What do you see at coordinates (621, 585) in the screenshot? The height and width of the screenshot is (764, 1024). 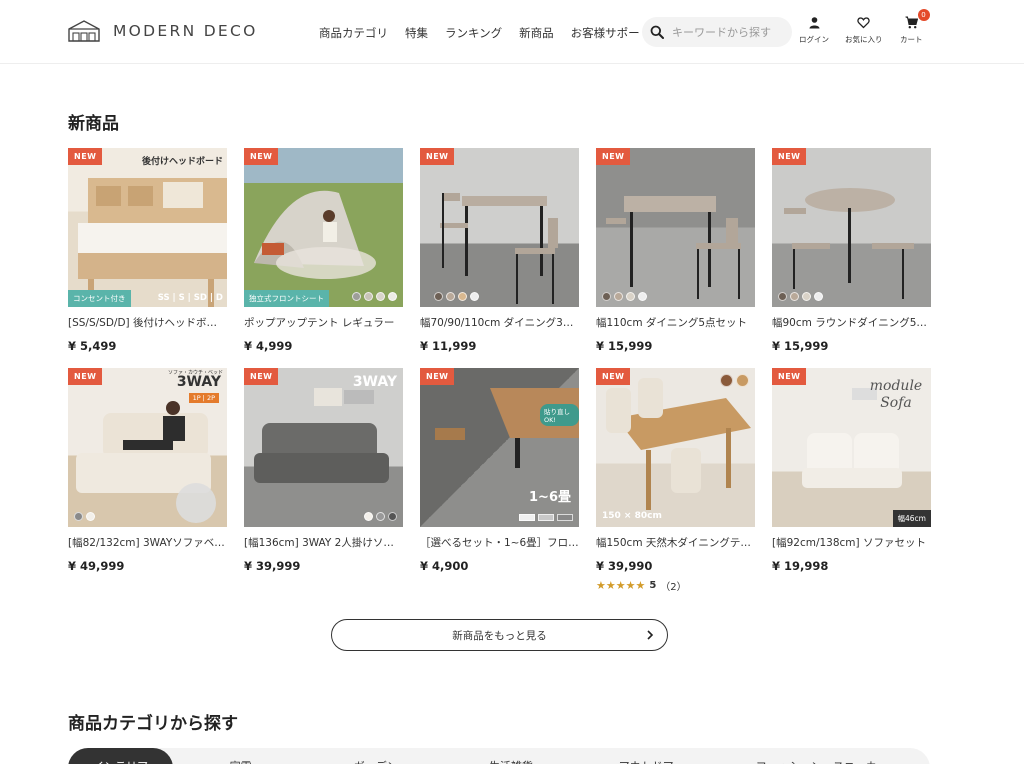 I see `rating-stars: ★★★★★` at bounding box center [621, 585].